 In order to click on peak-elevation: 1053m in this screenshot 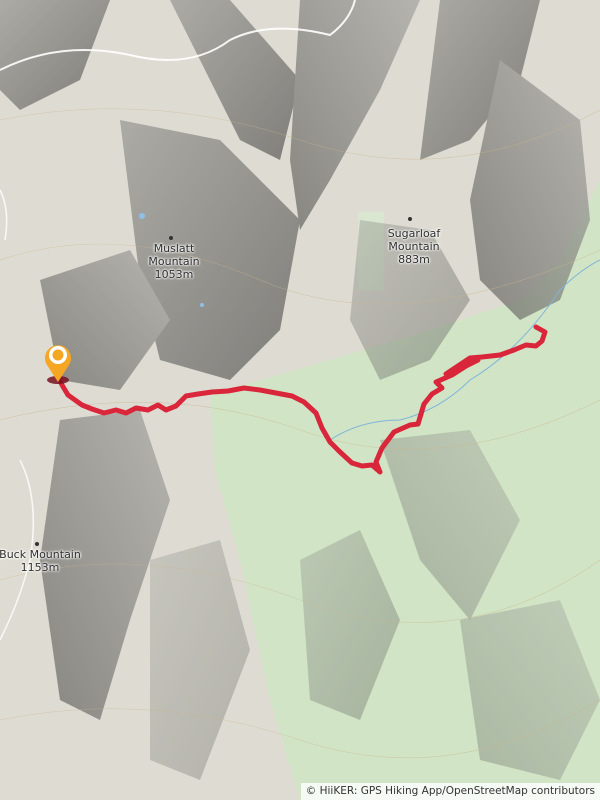, I will do `click(174, 274)`.